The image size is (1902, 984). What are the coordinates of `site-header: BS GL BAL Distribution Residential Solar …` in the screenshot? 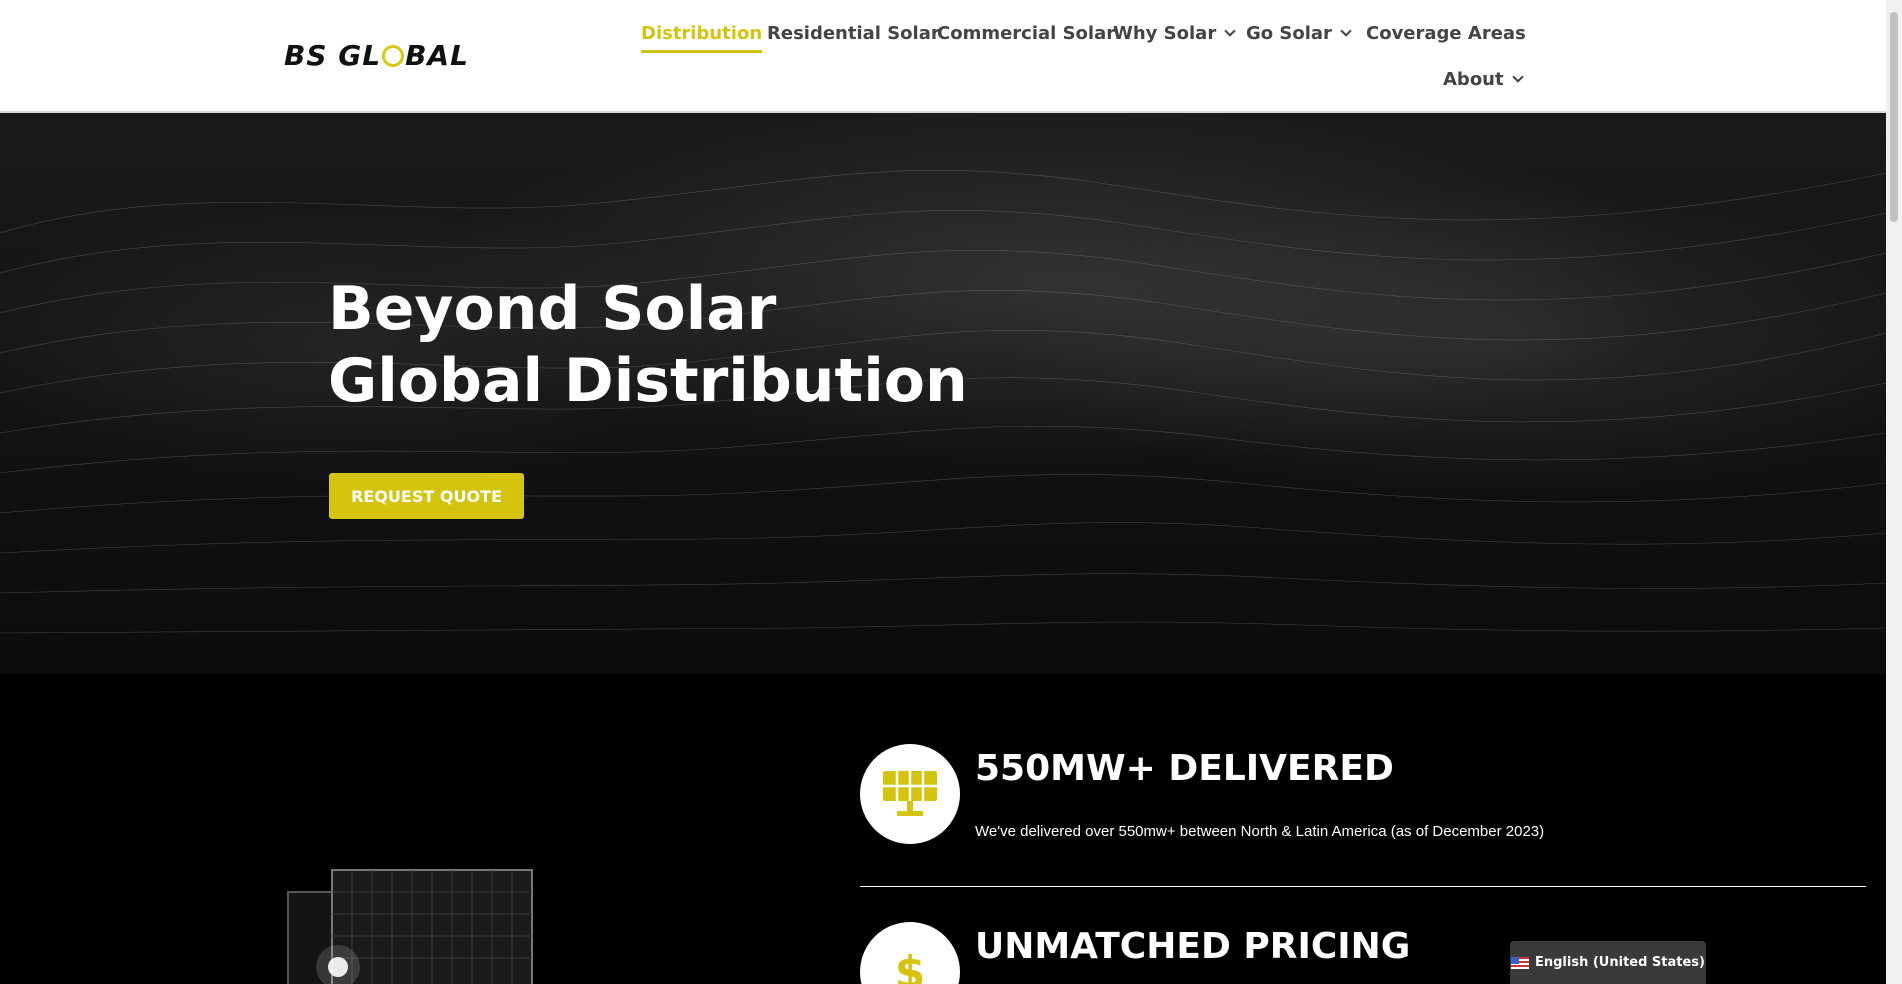 It's located at (943, 56).